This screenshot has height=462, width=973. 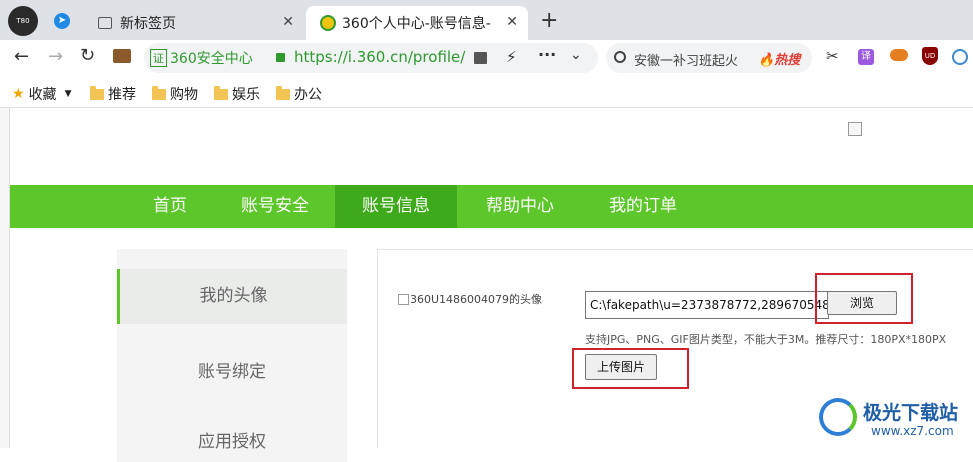 I want to click on bookmark-label: 收藏, so click(x=42, y=95).